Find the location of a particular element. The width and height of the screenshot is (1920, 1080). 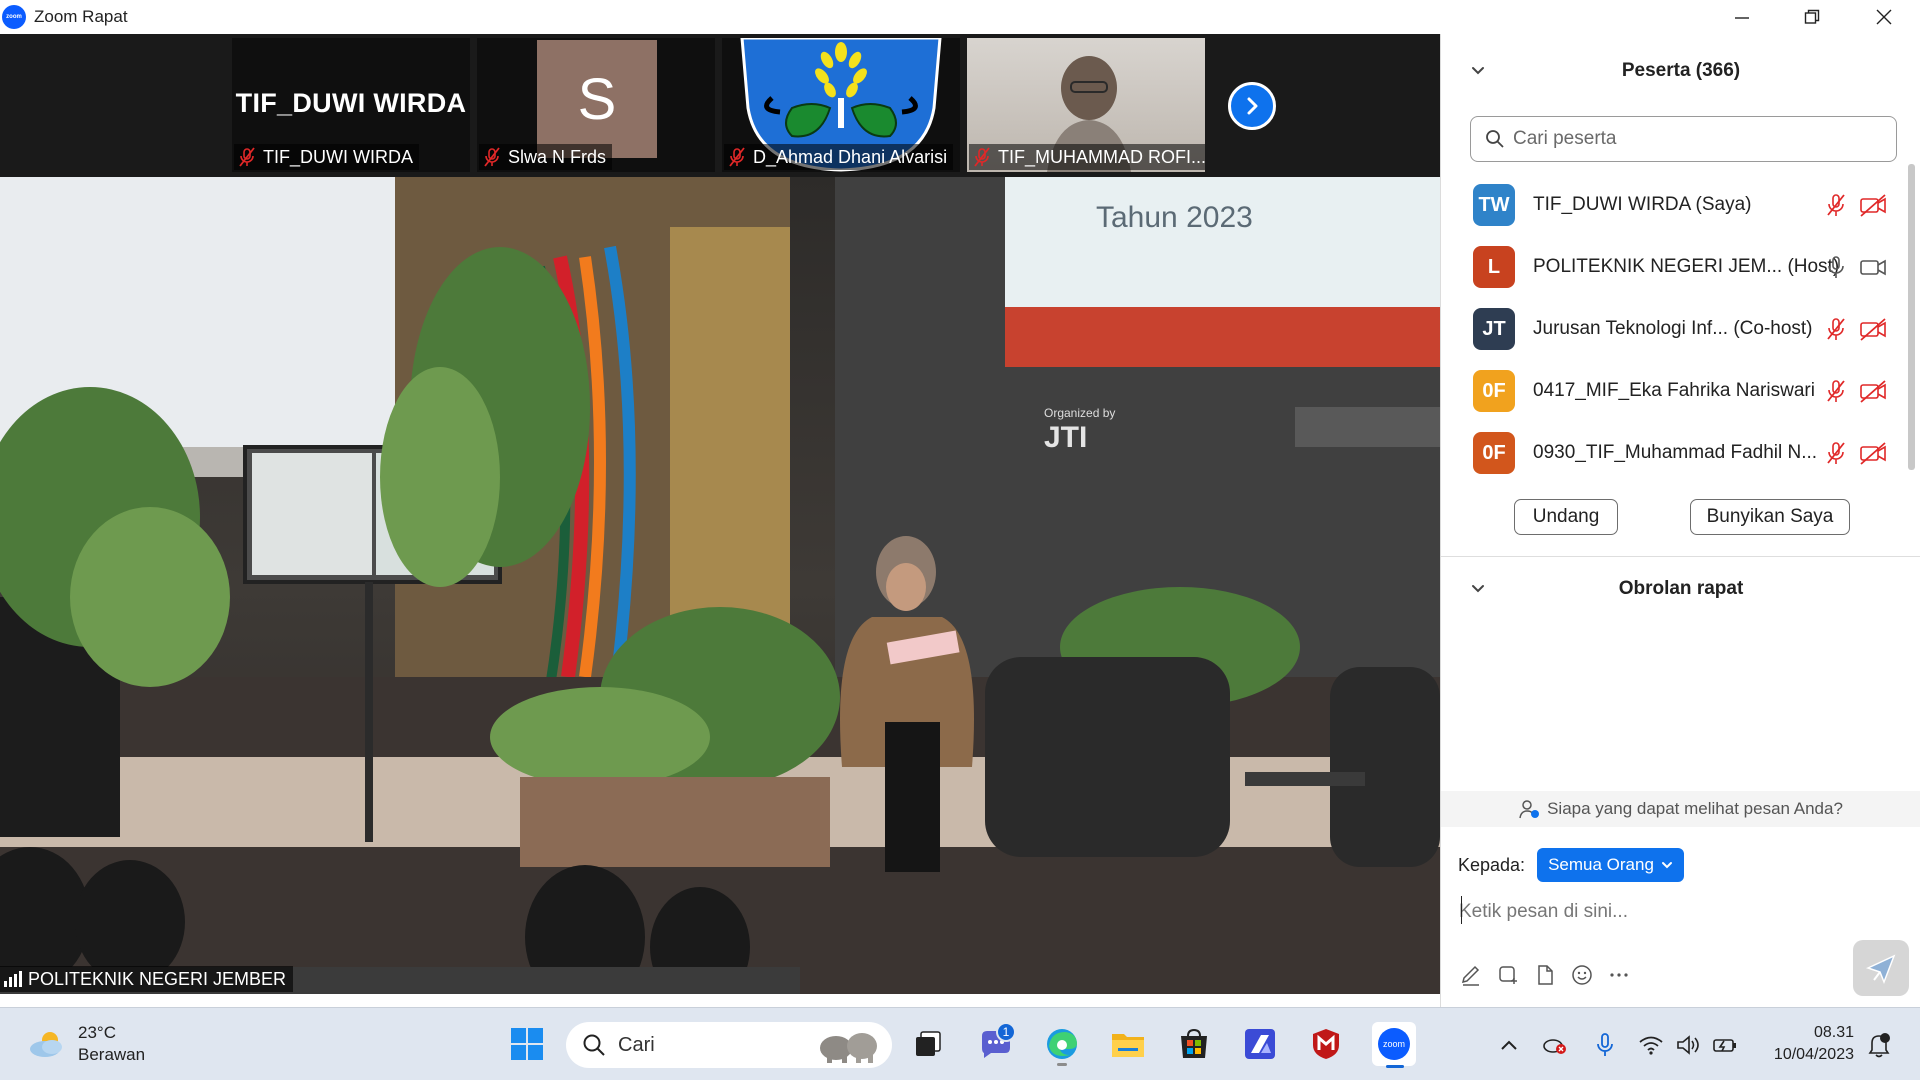

participant-row: 0F 0417_MIF_Eka Fahrika Nariswari is located at coordinates (1676, 391).